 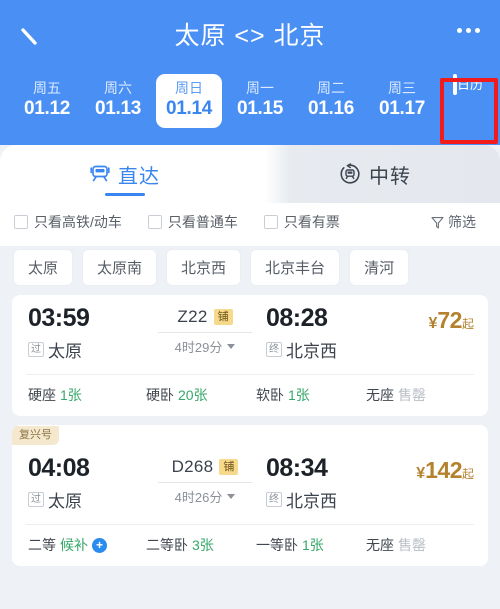 I want to click on tab-transfer: 中转, so click(x=375, y=174).